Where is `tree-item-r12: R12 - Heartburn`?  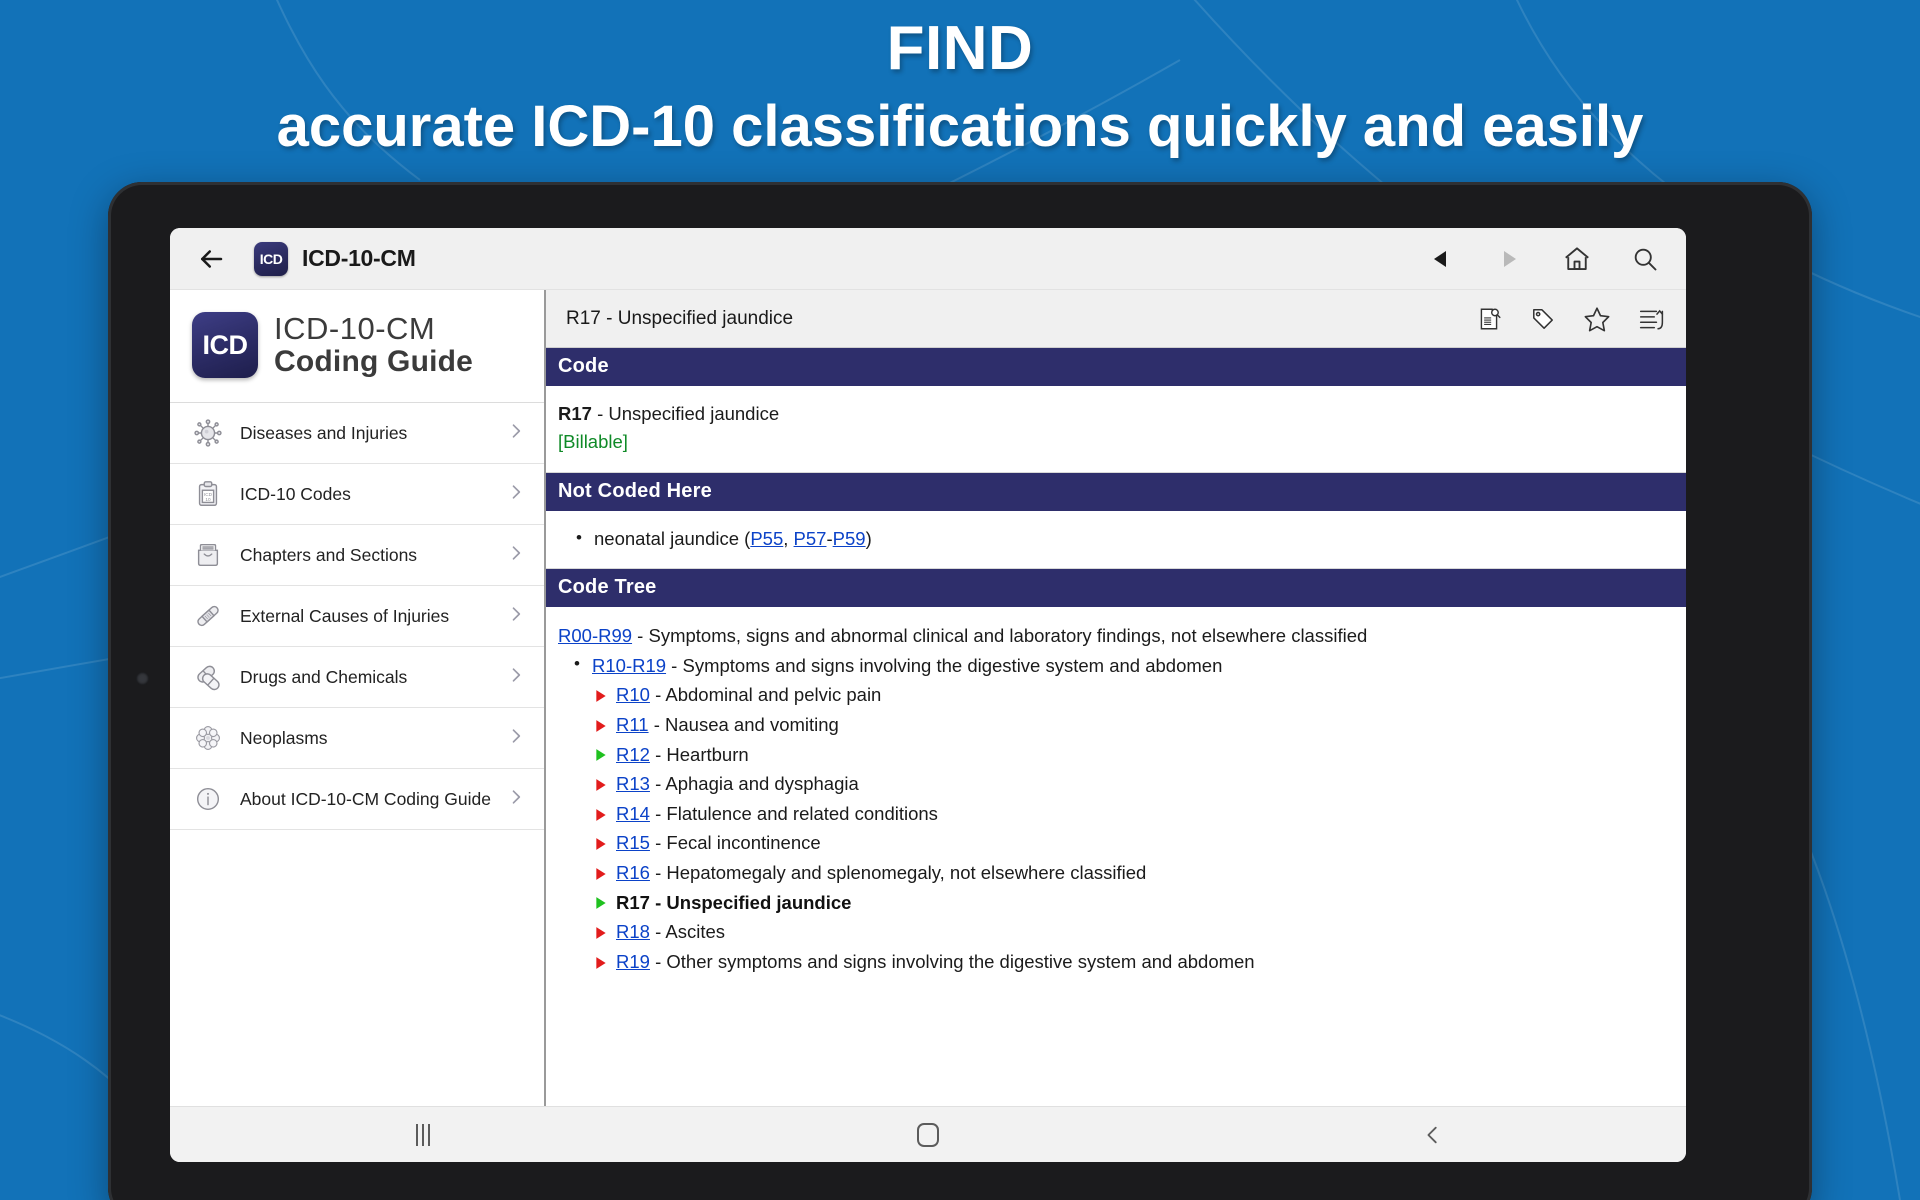 tree-item-r12: R12 - Heartburn is located at coordinates (1116, 755).